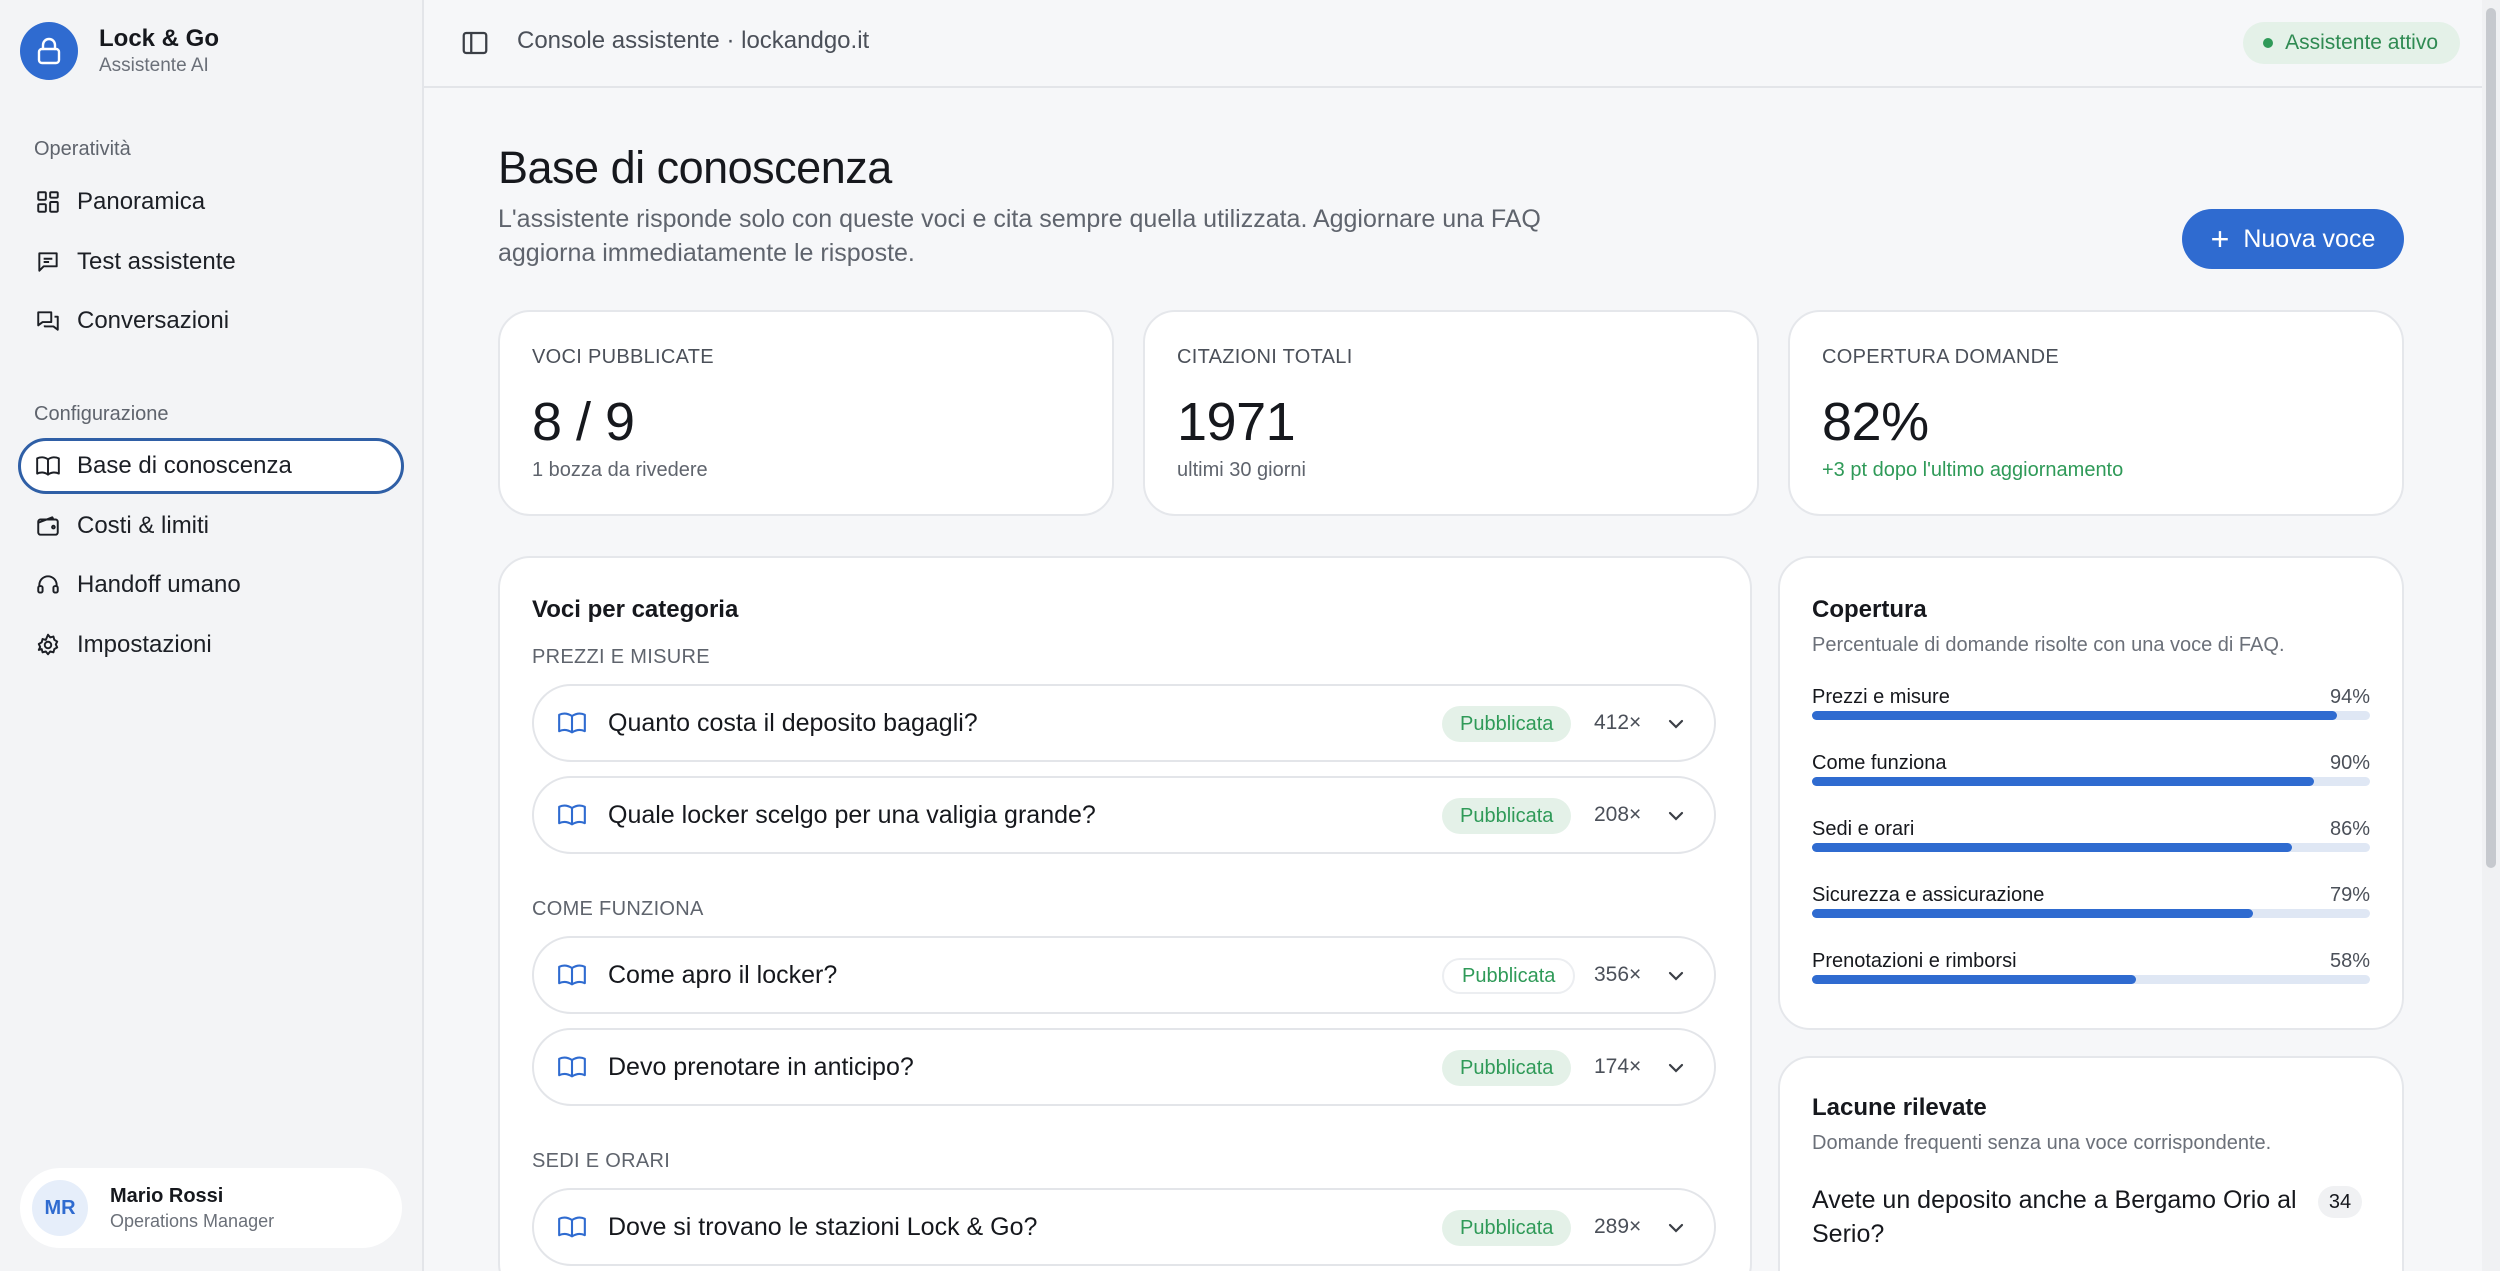 Image resolution: width=2500 pixels, height=1271 pixels. What do you see at coordinates (211, 321) in the screenshot?
I see `sidebar-item-conversazioni: Conversazioni` at bounding box center [211, 321].